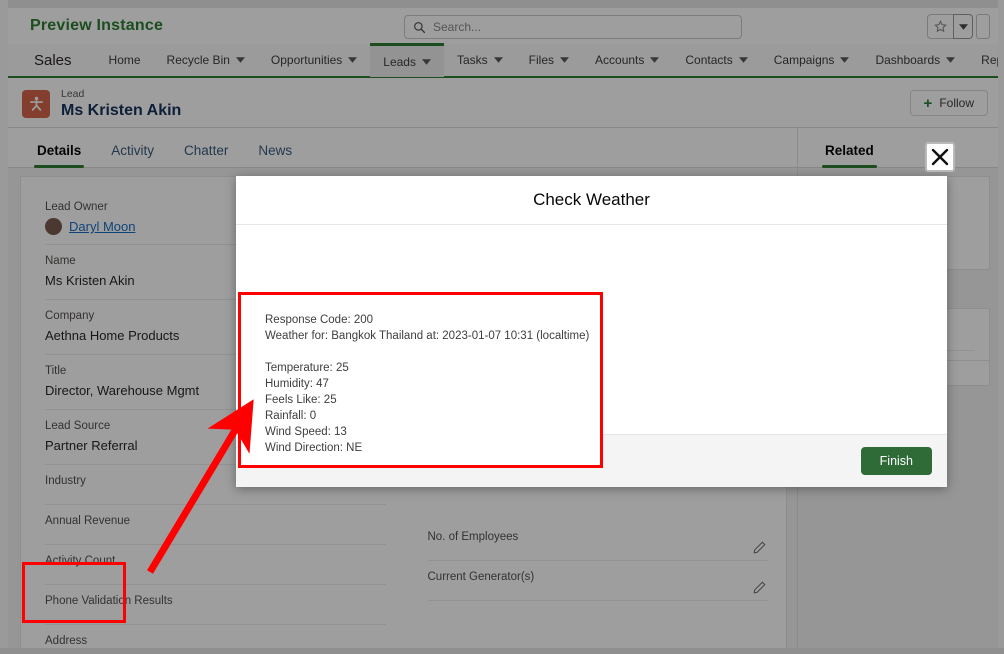  What do you see at coordinates (198, 60) in the screenshot?
I see `nav-item-label: Recycle Bin` at bounding box center [198, 60].